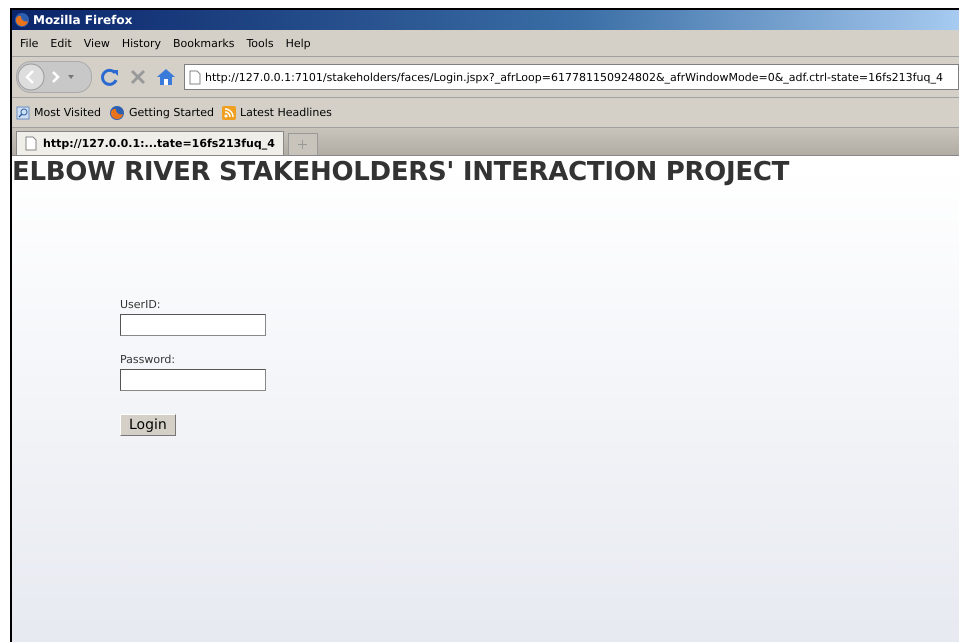 Image resolution: width=959 pixels, height=642 pixels. Describe the element at coordinates (54, 77) in the screenshot. I see `back-forward-control` at that location.